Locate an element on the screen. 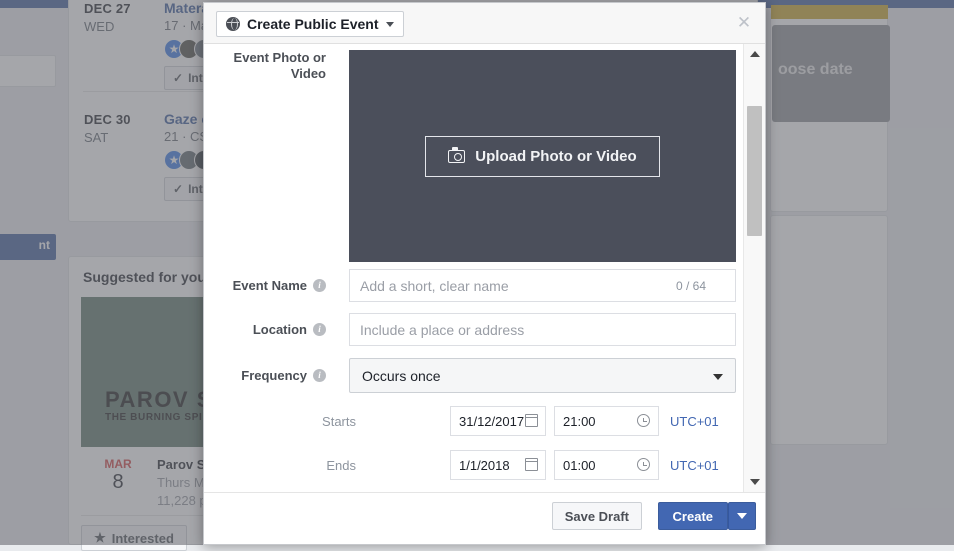 This screenshot has width=954, height=551. close-icon: ✕ is located at coordinates (744, 23).